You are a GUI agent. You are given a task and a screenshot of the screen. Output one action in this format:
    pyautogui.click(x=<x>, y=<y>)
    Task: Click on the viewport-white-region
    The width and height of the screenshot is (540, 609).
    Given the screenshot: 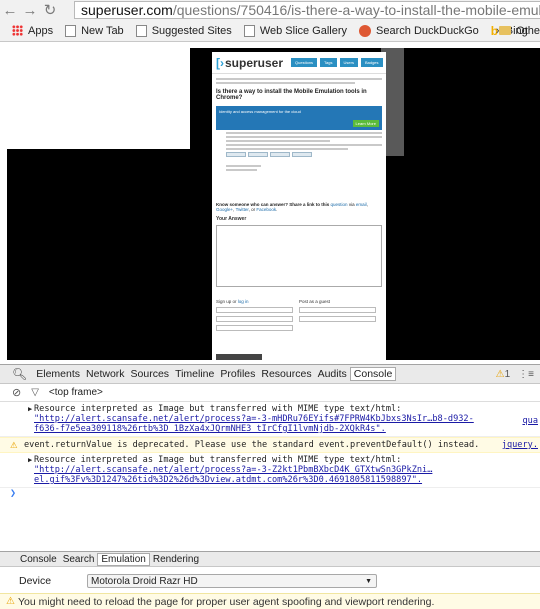 What is the action you would take?
    pyautogui.click(x=98, y=98)
    